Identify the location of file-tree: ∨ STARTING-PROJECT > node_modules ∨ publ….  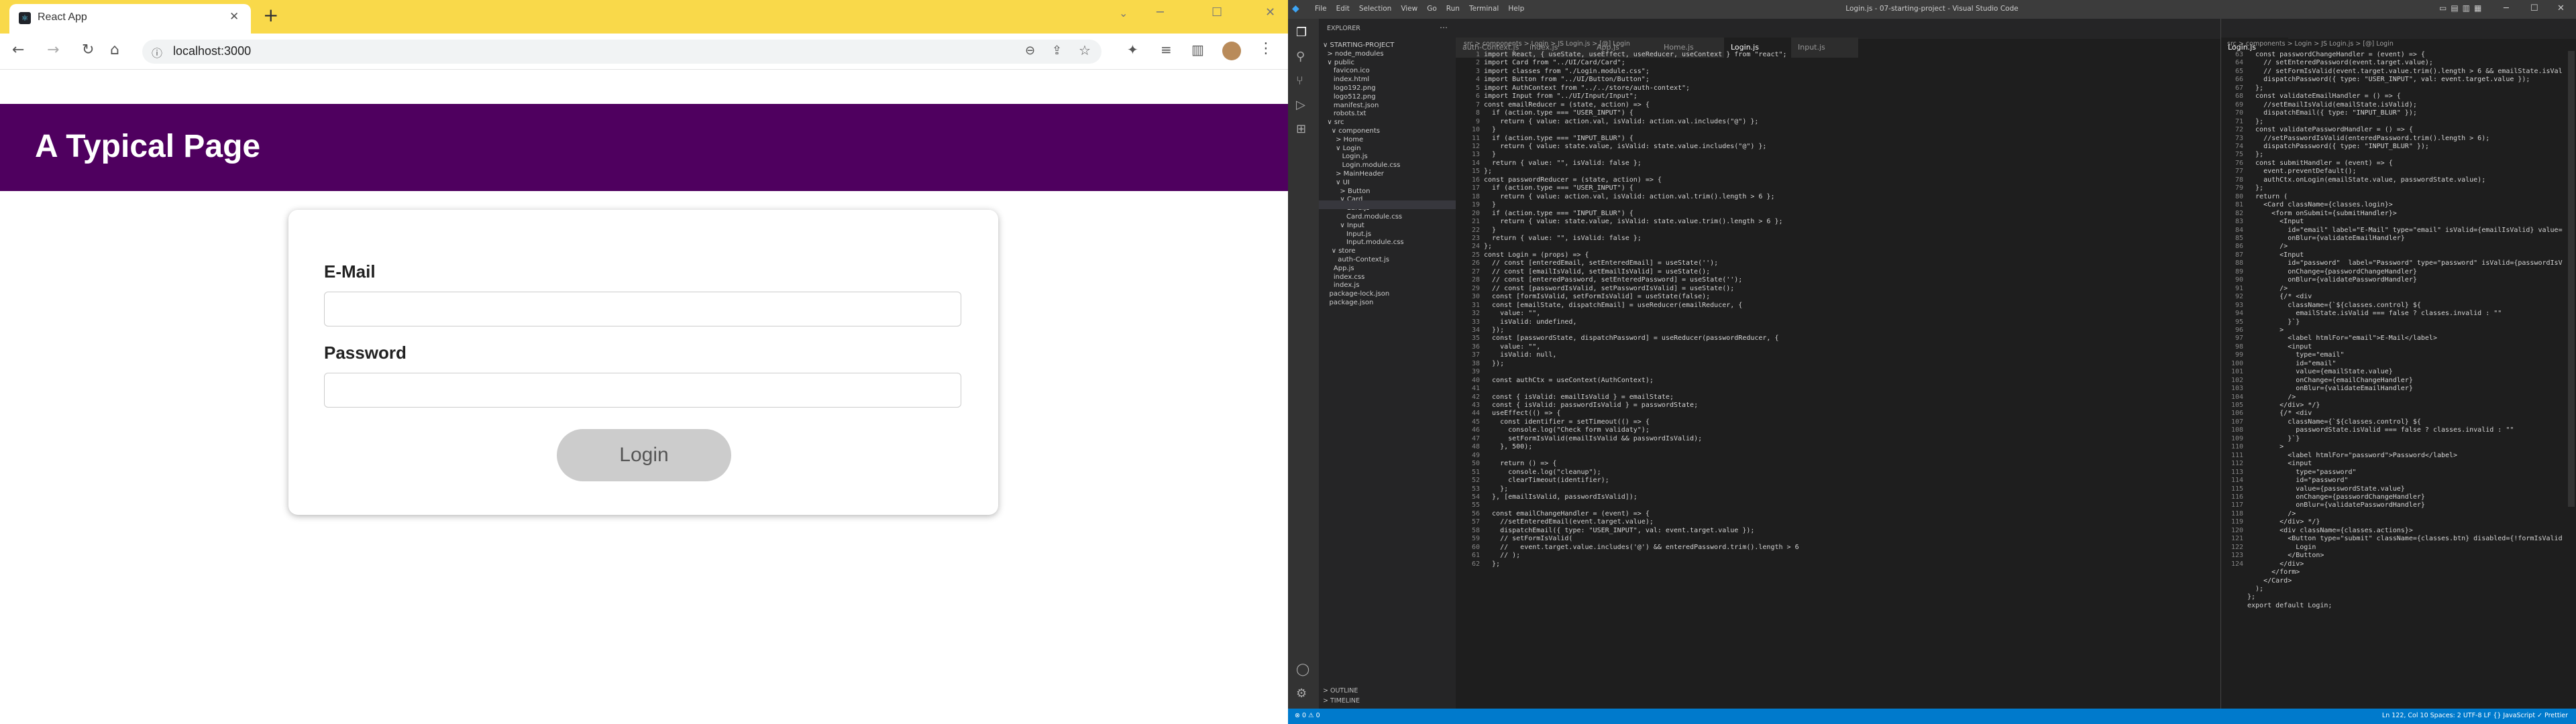
(1388, 175).